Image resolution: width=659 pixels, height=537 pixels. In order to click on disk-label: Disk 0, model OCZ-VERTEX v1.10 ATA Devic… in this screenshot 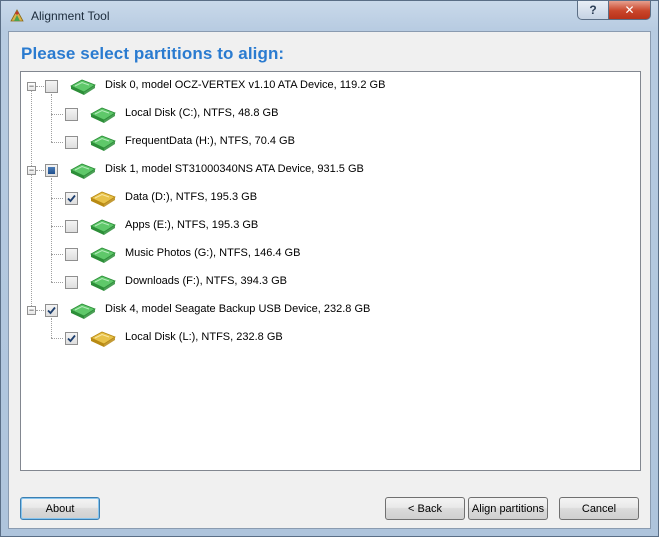, I will do `click(245, 85)`.